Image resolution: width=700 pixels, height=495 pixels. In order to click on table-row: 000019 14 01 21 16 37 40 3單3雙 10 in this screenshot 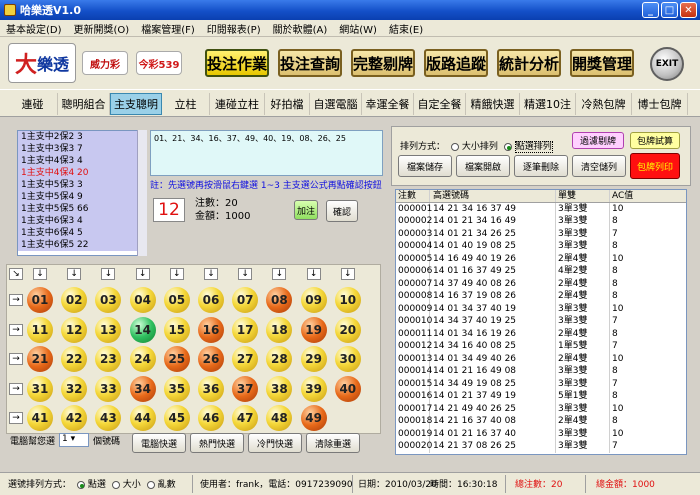, I will do `click(541, 433)`.